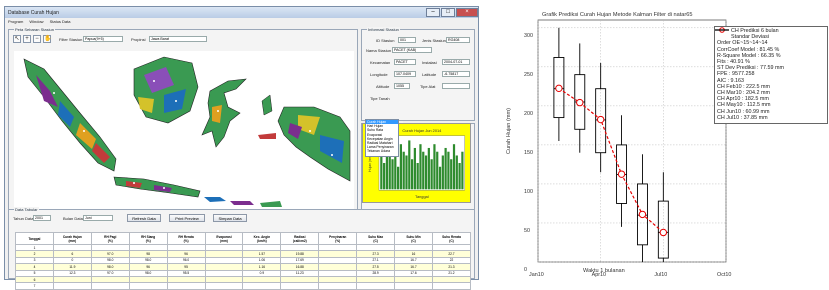 This screenshot has width=829, height=290. I want to click on column-header: Suhu Rerata (C), so click(451, 238).